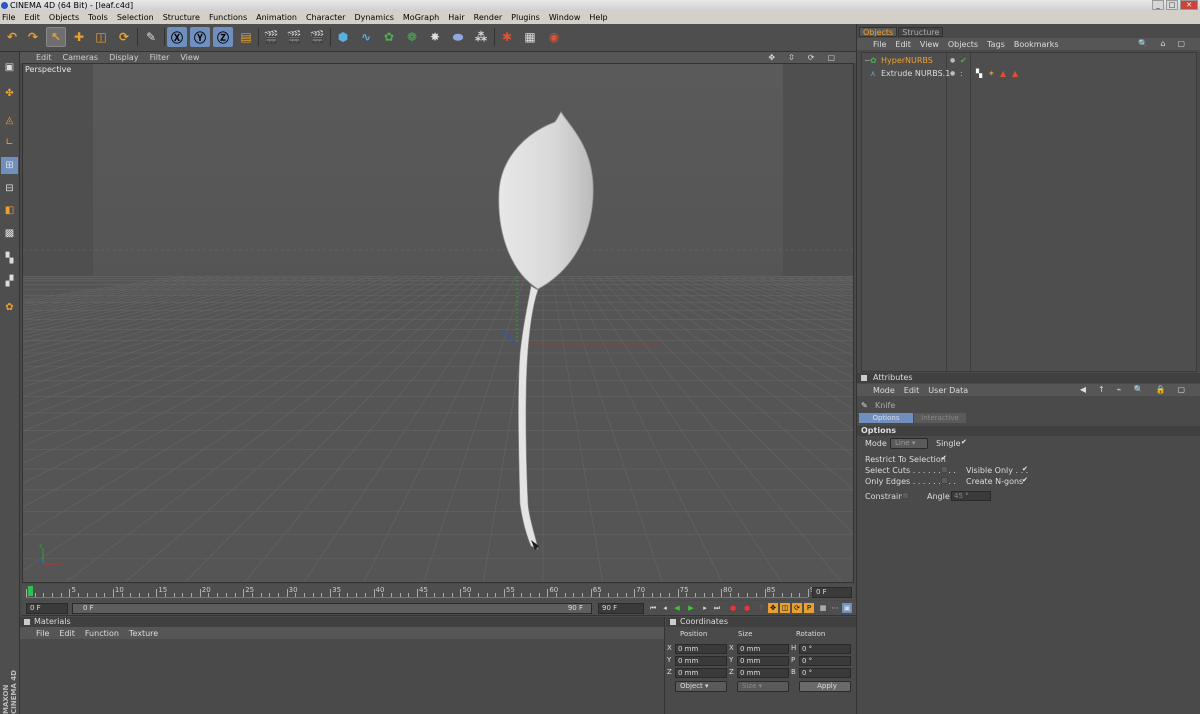  I want to click on vp-menu-filter: Filter, so click(160, 57).